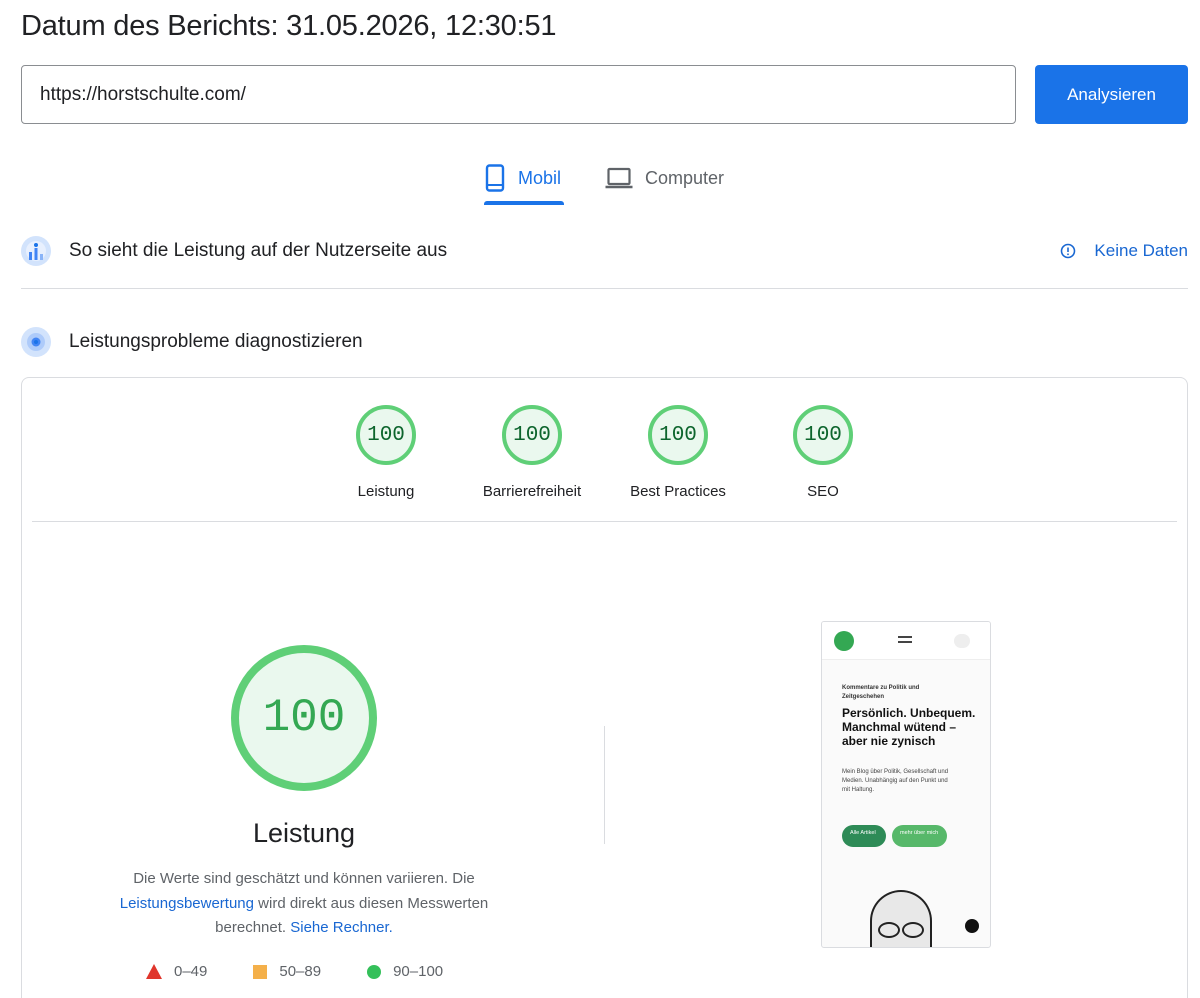  Describe the element at coordinates (823, 435) in the screenshot. I see `gauge-seo-score: 100` at that location.